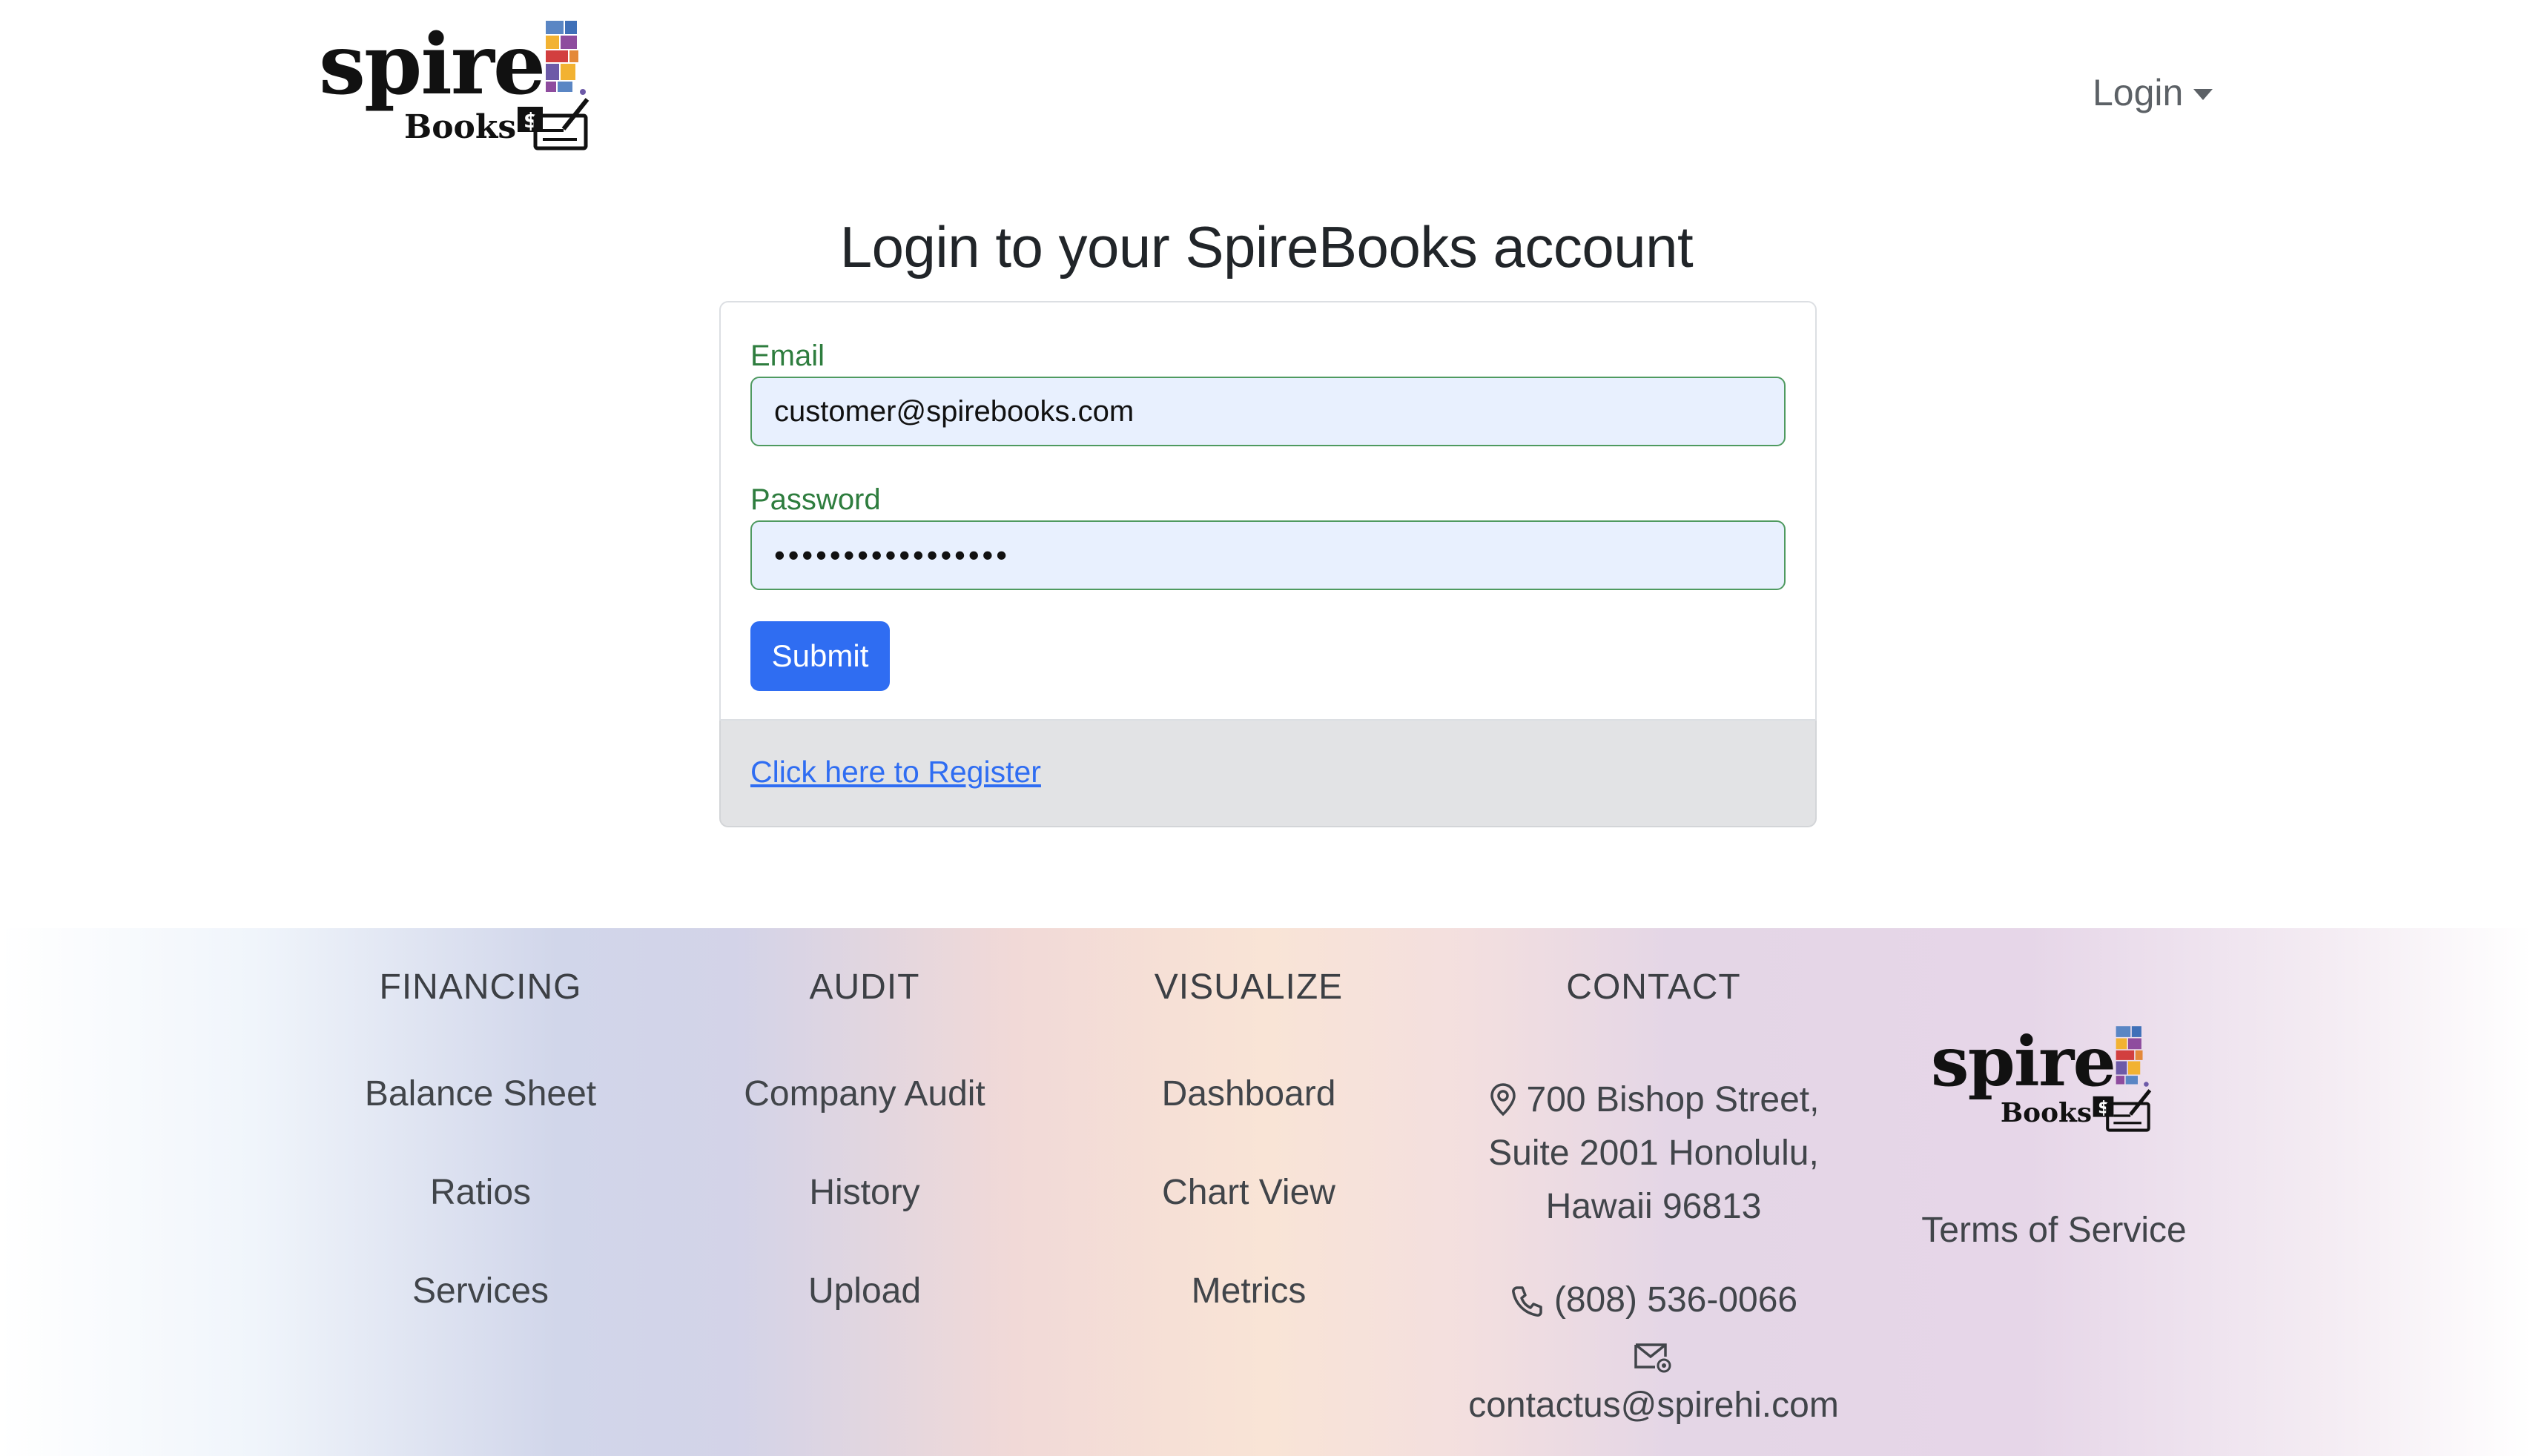 Image resolution: width=2533 pixels, height=1456 pixels. I want to click on login-card: Email Password Submit, so click(1268, 511).